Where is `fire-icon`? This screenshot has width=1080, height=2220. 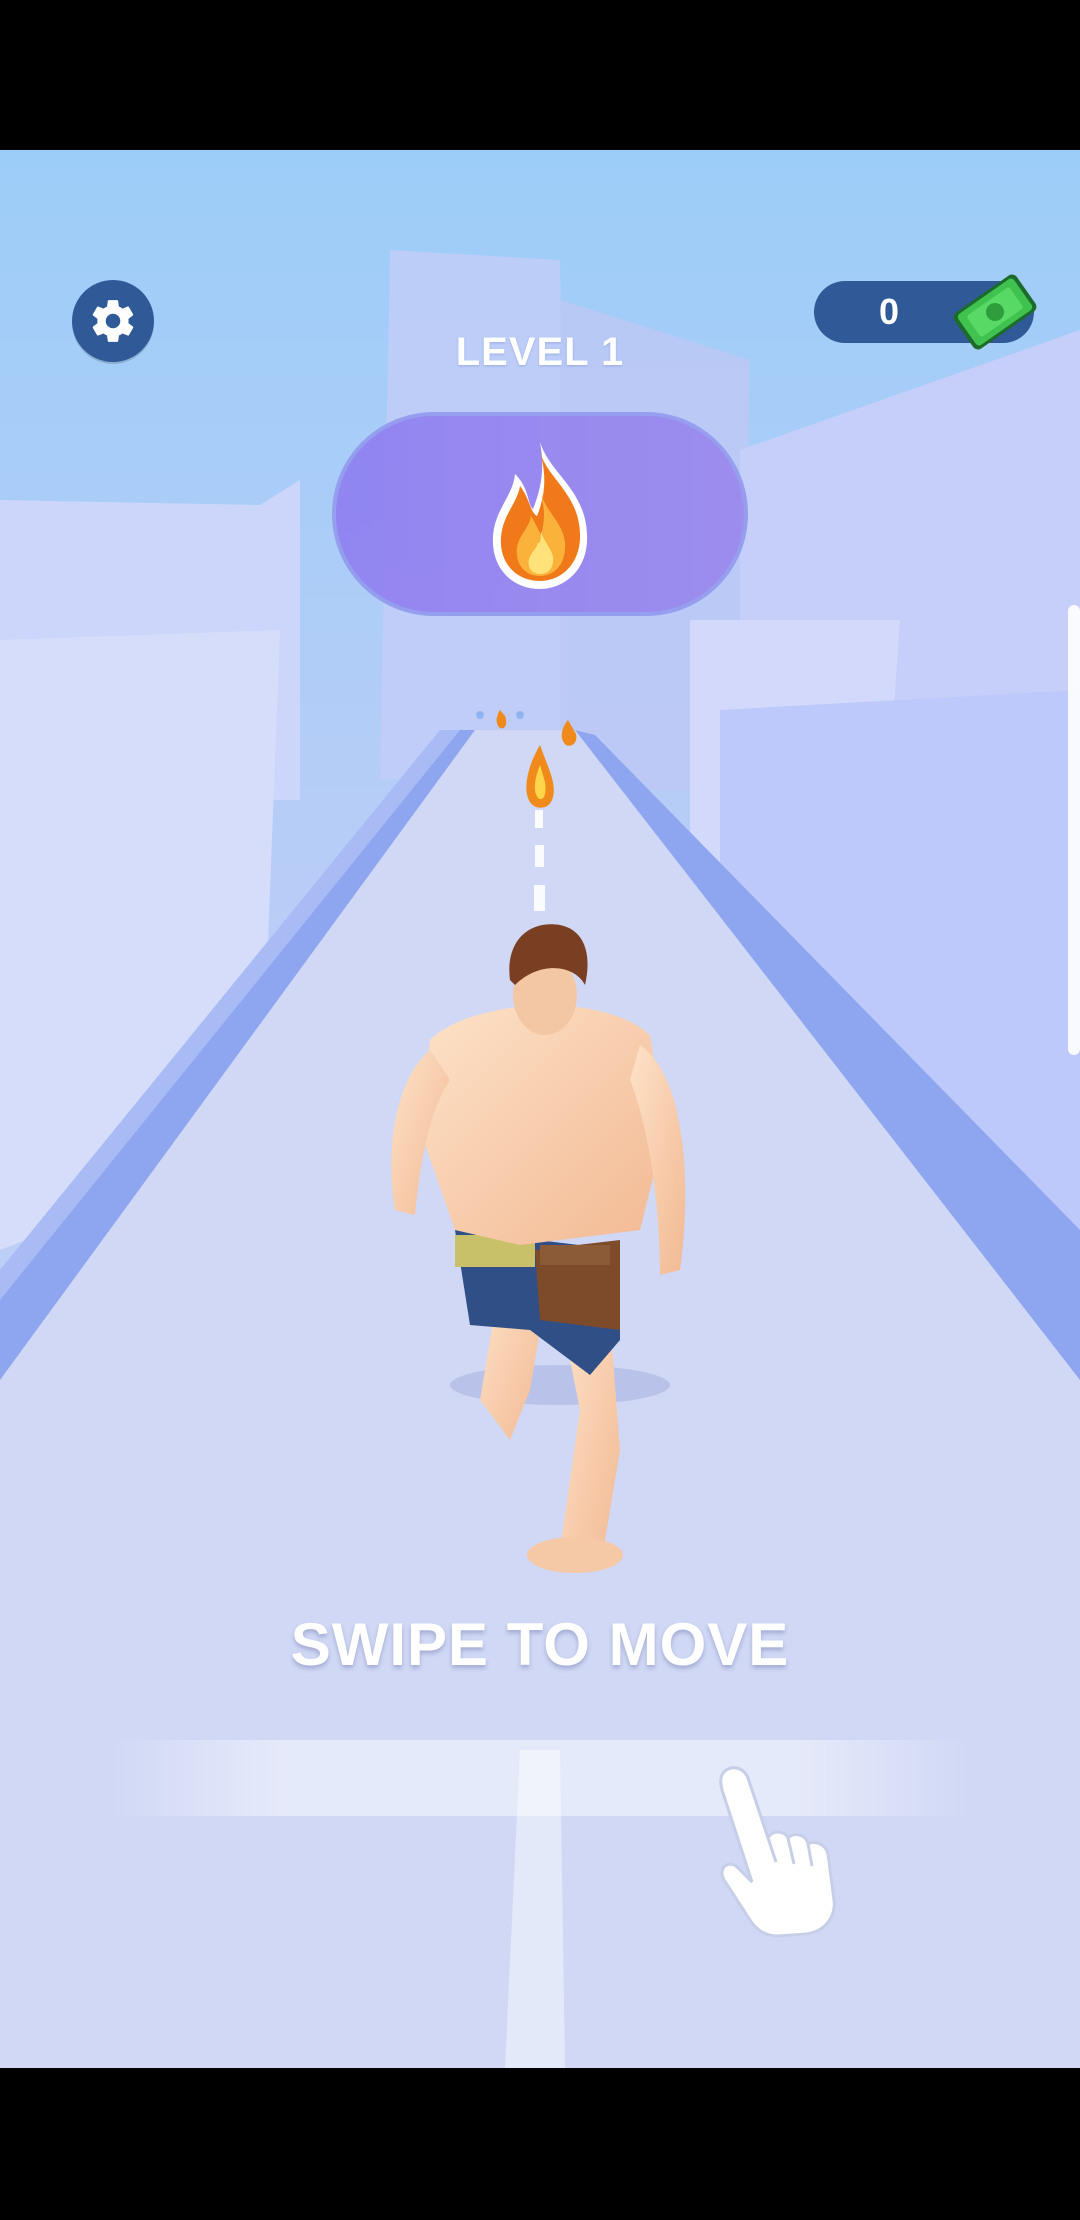
fire-icon is located at coordinates (540, 515).